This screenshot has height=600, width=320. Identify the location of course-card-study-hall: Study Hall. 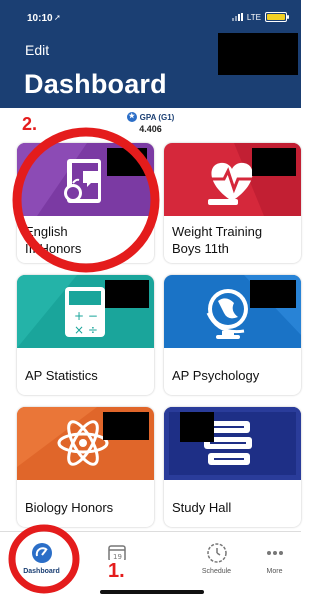
(232, 467).